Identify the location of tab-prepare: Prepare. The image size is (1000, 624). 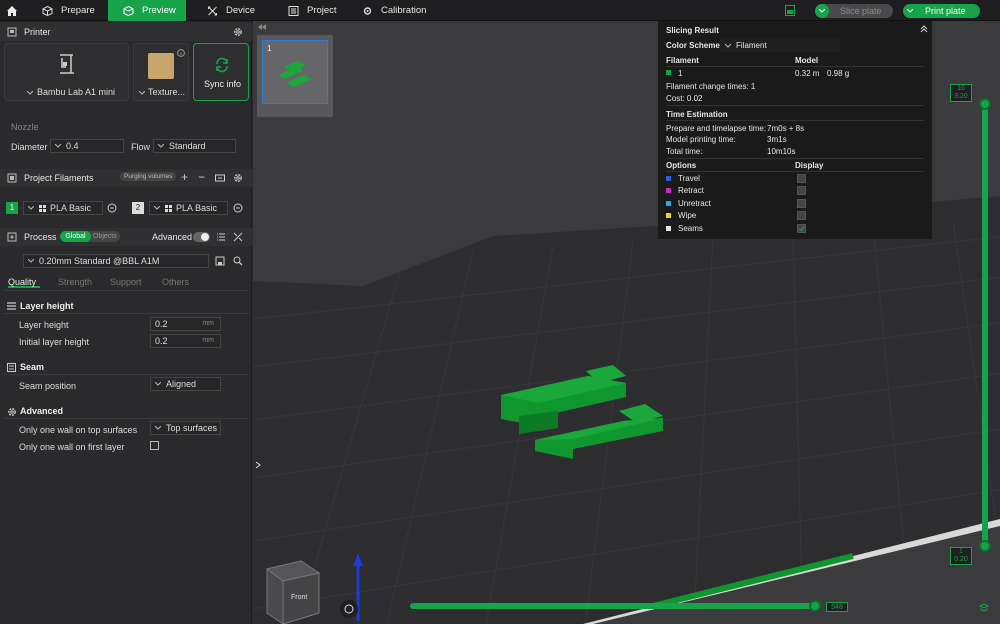
(68, 10).